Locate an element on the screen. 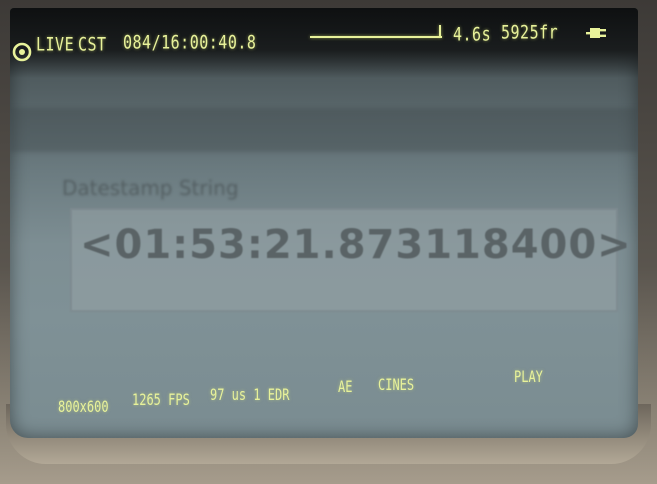  datetime-readout: 084/16:00:40.8 is located at coordinates (190, 42).